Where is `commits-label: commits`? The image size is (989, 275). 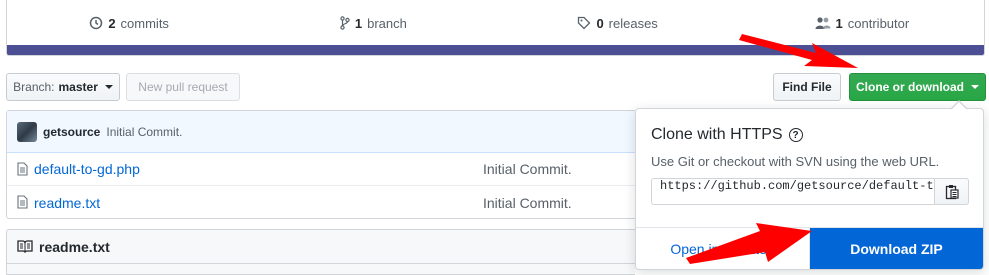 commits-label: commits is located at coordinates (144, 23).